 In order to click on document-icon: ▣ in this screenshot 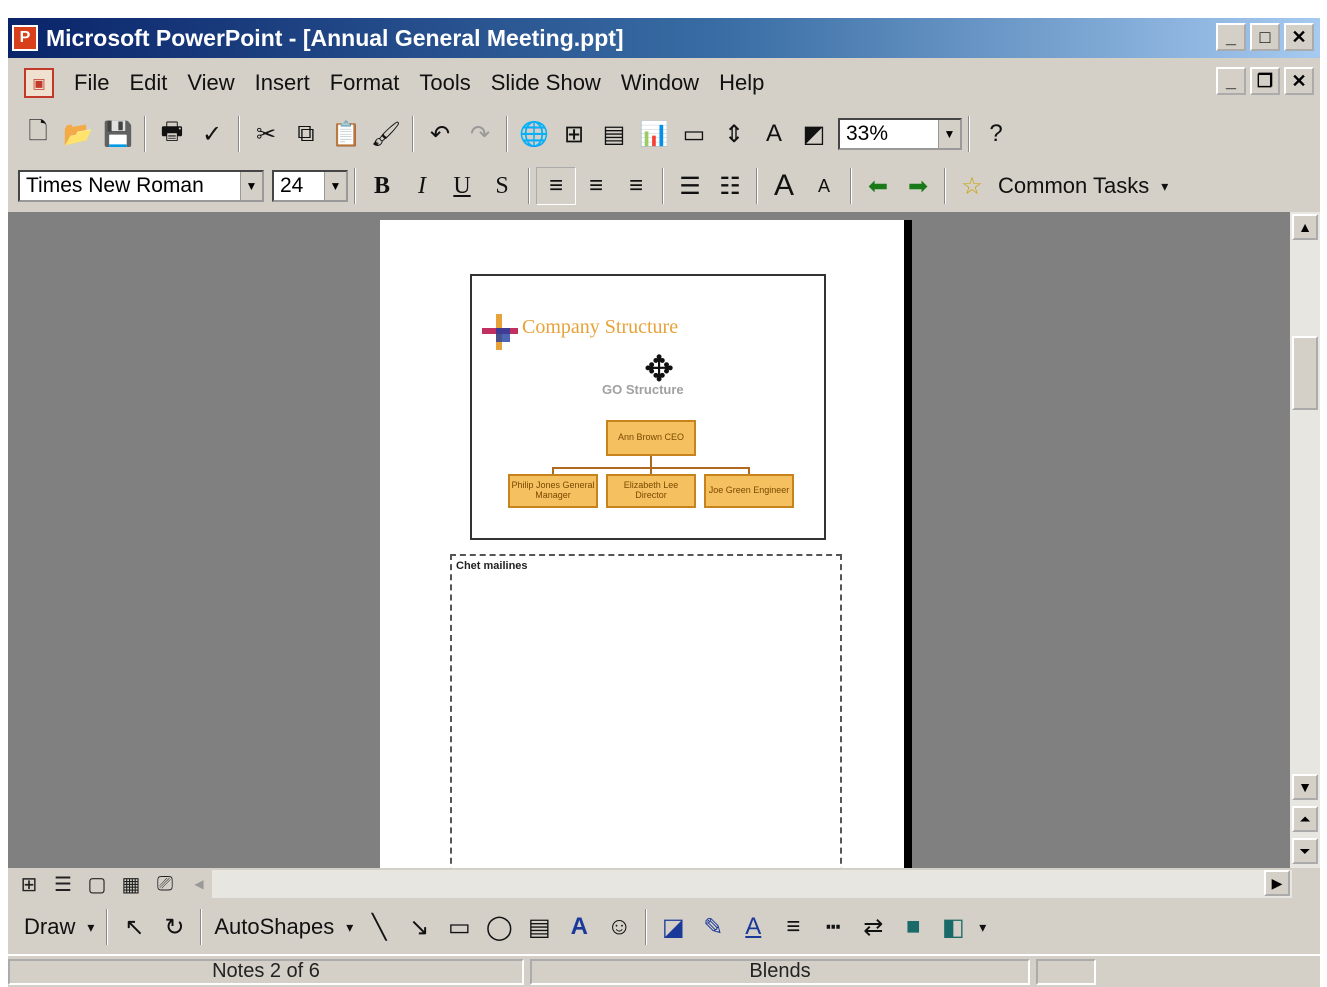, I will do `click(39, 83)`.